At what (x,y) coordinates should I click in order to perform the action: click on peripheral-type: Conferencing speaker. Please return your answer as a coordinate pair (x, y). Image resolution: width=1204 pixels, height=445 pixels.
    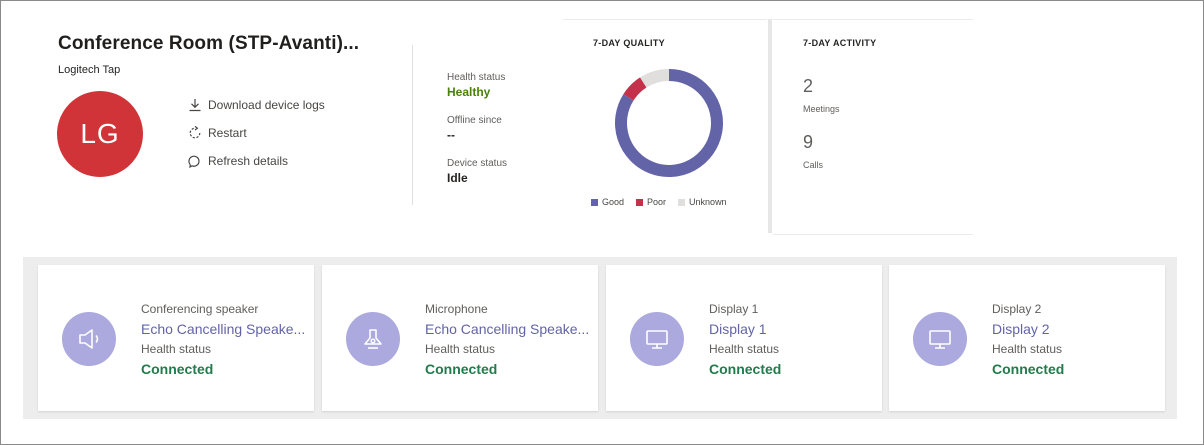
    Looking at the image, I should click on (200, 309).